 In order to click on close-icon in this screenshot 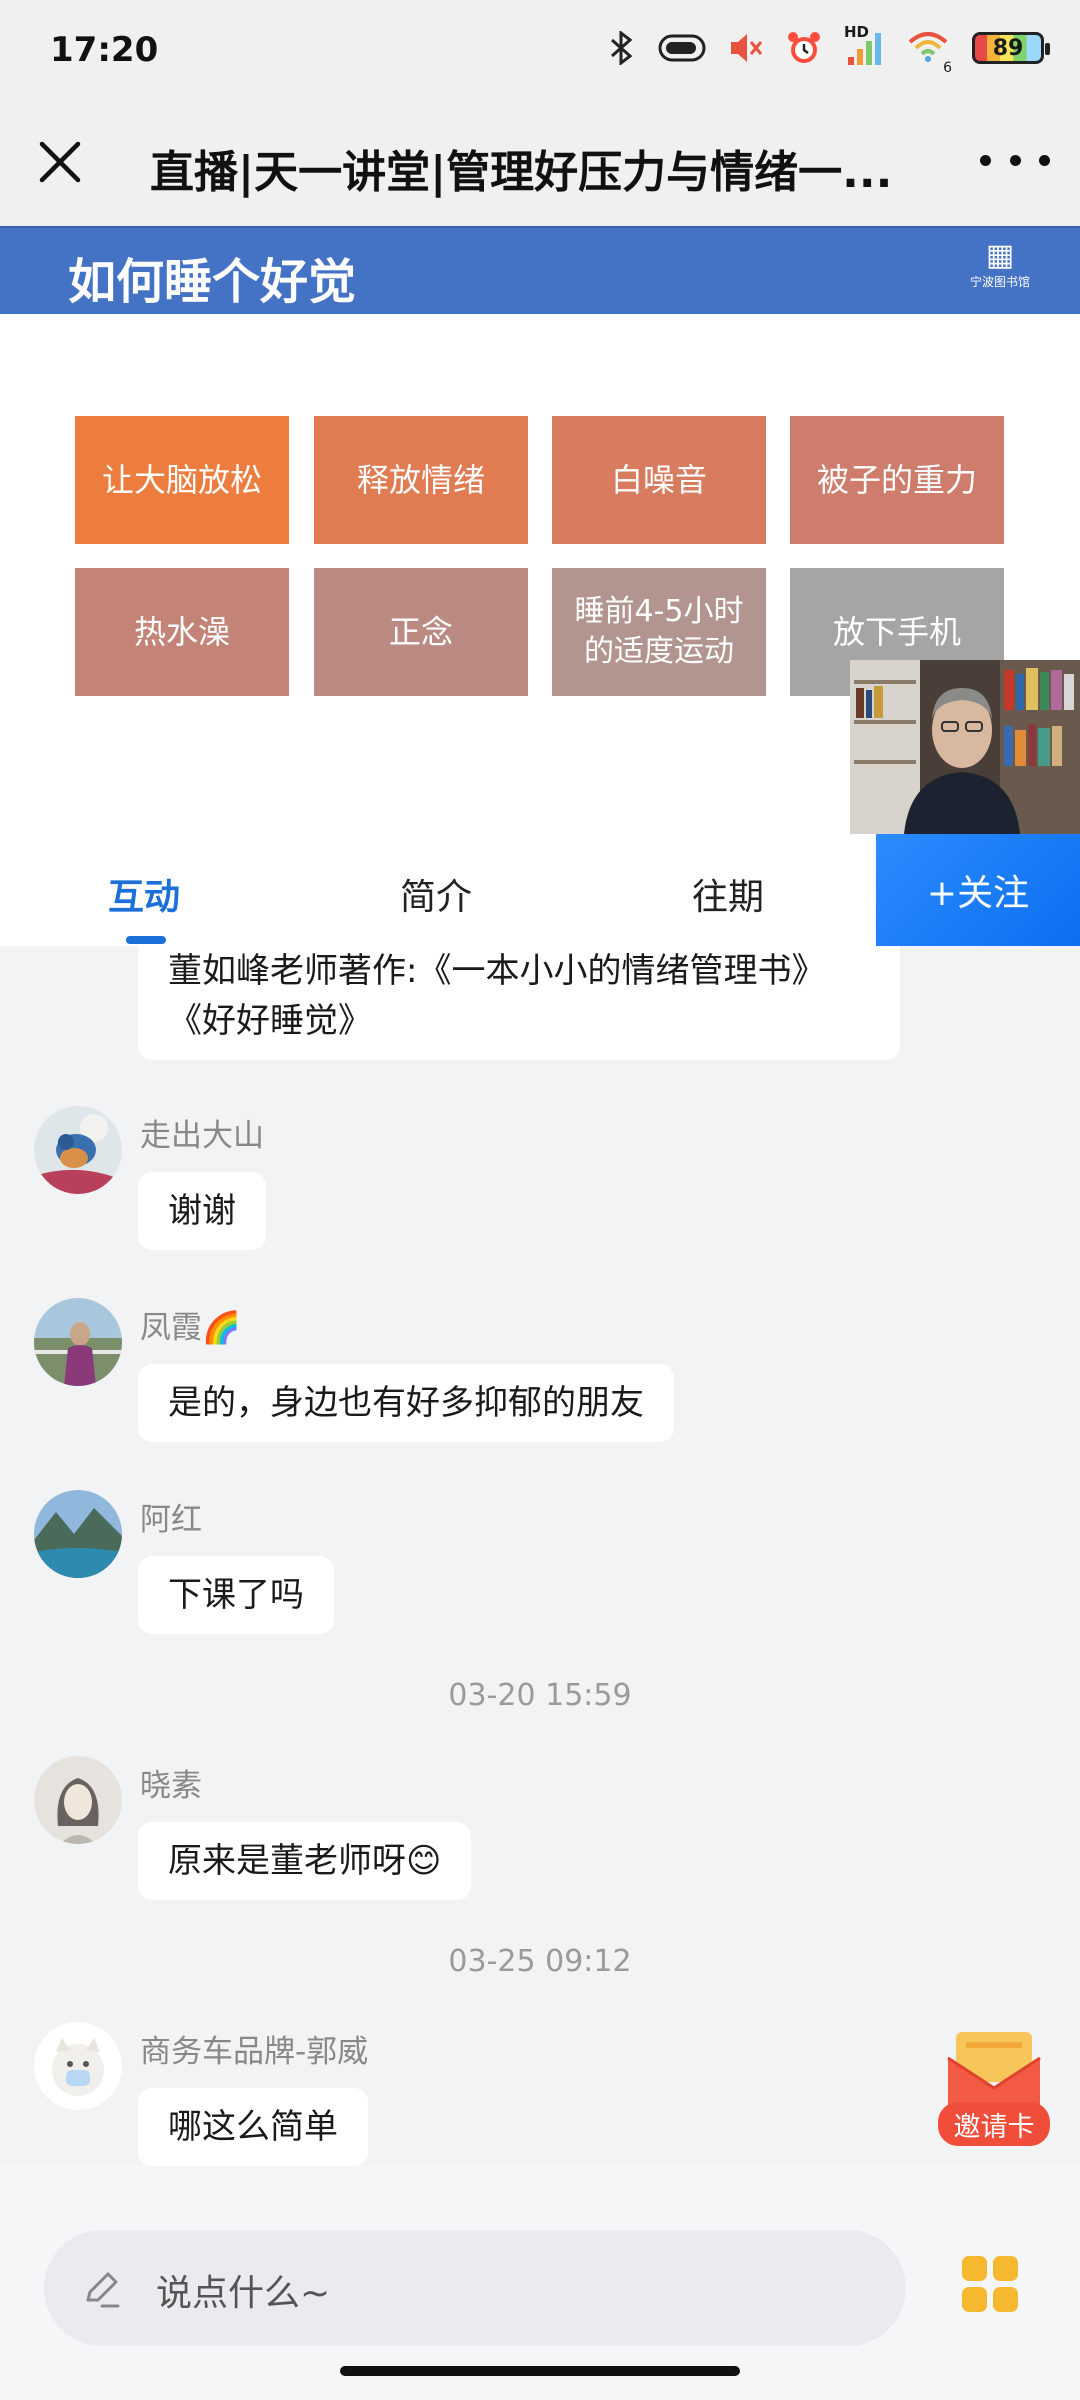, I will do `click(60, 162)`.